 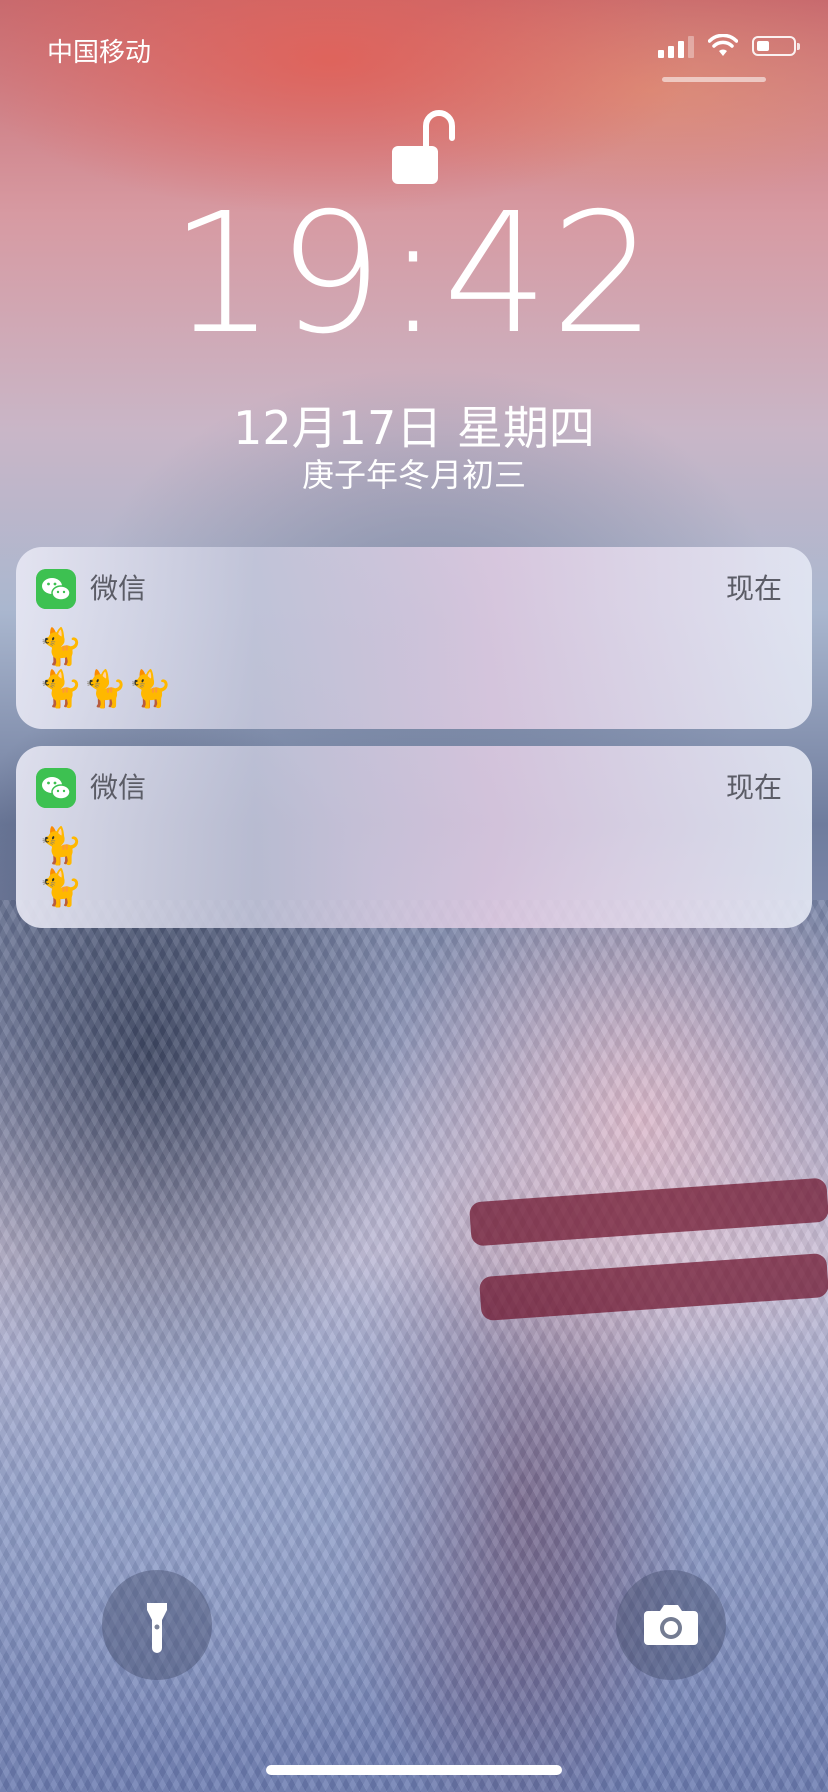 I want to click on clock-time: 19:42, so click(x=414, y=274).